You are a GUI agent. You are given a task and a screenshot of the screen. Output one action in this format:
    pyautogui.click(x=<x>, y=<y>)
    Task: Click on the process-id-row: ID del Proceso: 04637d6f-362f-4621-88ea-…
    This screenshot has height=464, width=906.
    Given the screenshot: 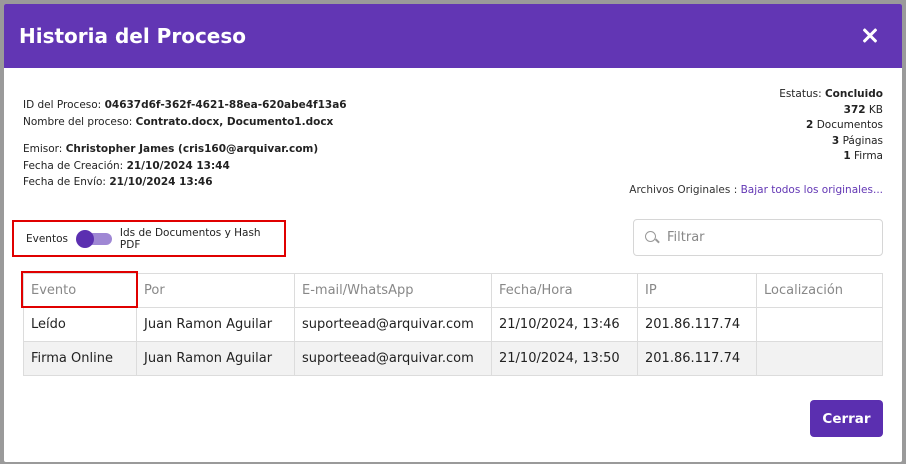 What is the action you would take?
    pyautogui.click(x=185, y=105)
    